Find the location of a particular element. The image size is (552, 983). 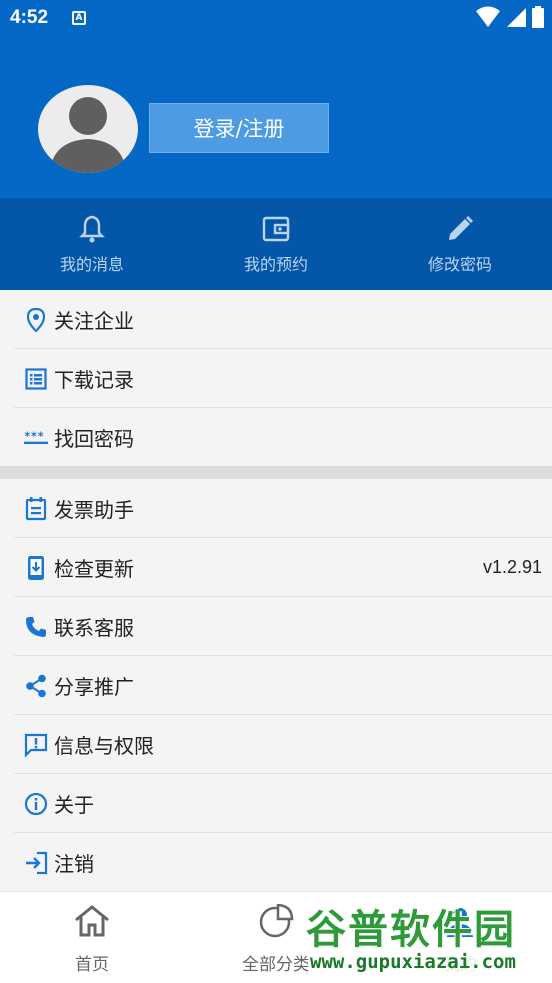

menu-item-invoice-assistant: 发票助手 is located at coordinates (276, 508).